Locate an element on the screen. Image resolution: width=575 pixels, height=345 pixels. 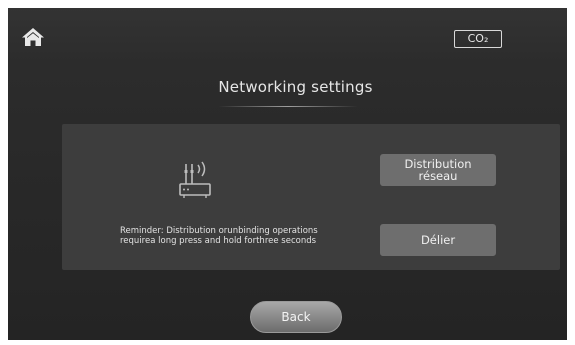
page-title: Networking settings is located at coordinates (295, 87).